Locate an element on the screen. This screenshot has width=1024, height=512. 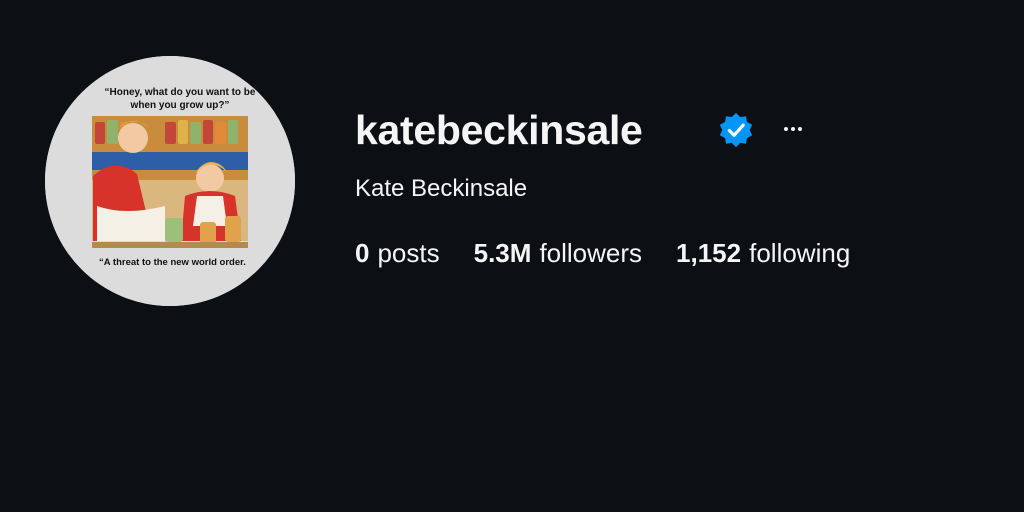
stat-following-count: 1,152 is located at coordinates (709, 253).